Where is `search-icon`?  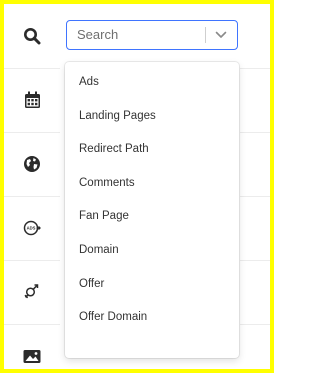
search-icon is located at coordinates (32, 36).